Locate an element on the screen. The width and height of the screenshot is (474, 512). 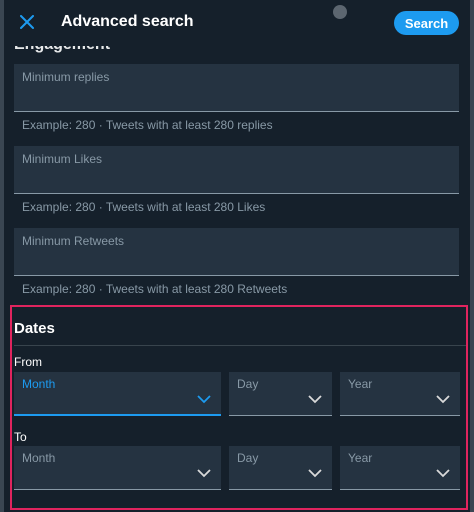
minimum-retweets-label: Minimum Retweets is located at coordinates (73, 241).